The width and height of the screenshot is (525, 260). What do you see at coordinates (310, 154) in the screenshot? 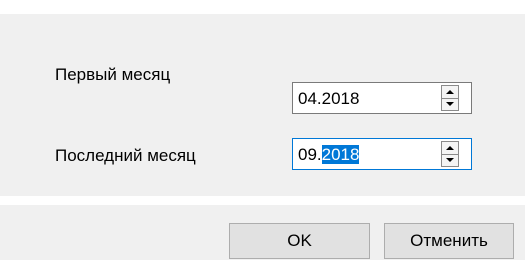
I see `last-month-value-month: 09.` at bounding box center [310, 154].